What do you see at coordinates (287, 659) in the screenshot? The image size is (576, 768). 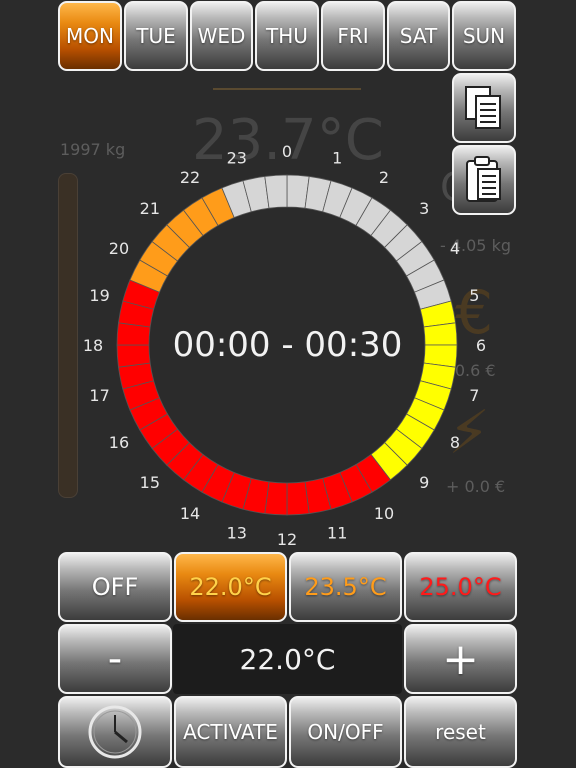 I see `current-temperature-display: 22.0°C` at bounding box center [287, 659].